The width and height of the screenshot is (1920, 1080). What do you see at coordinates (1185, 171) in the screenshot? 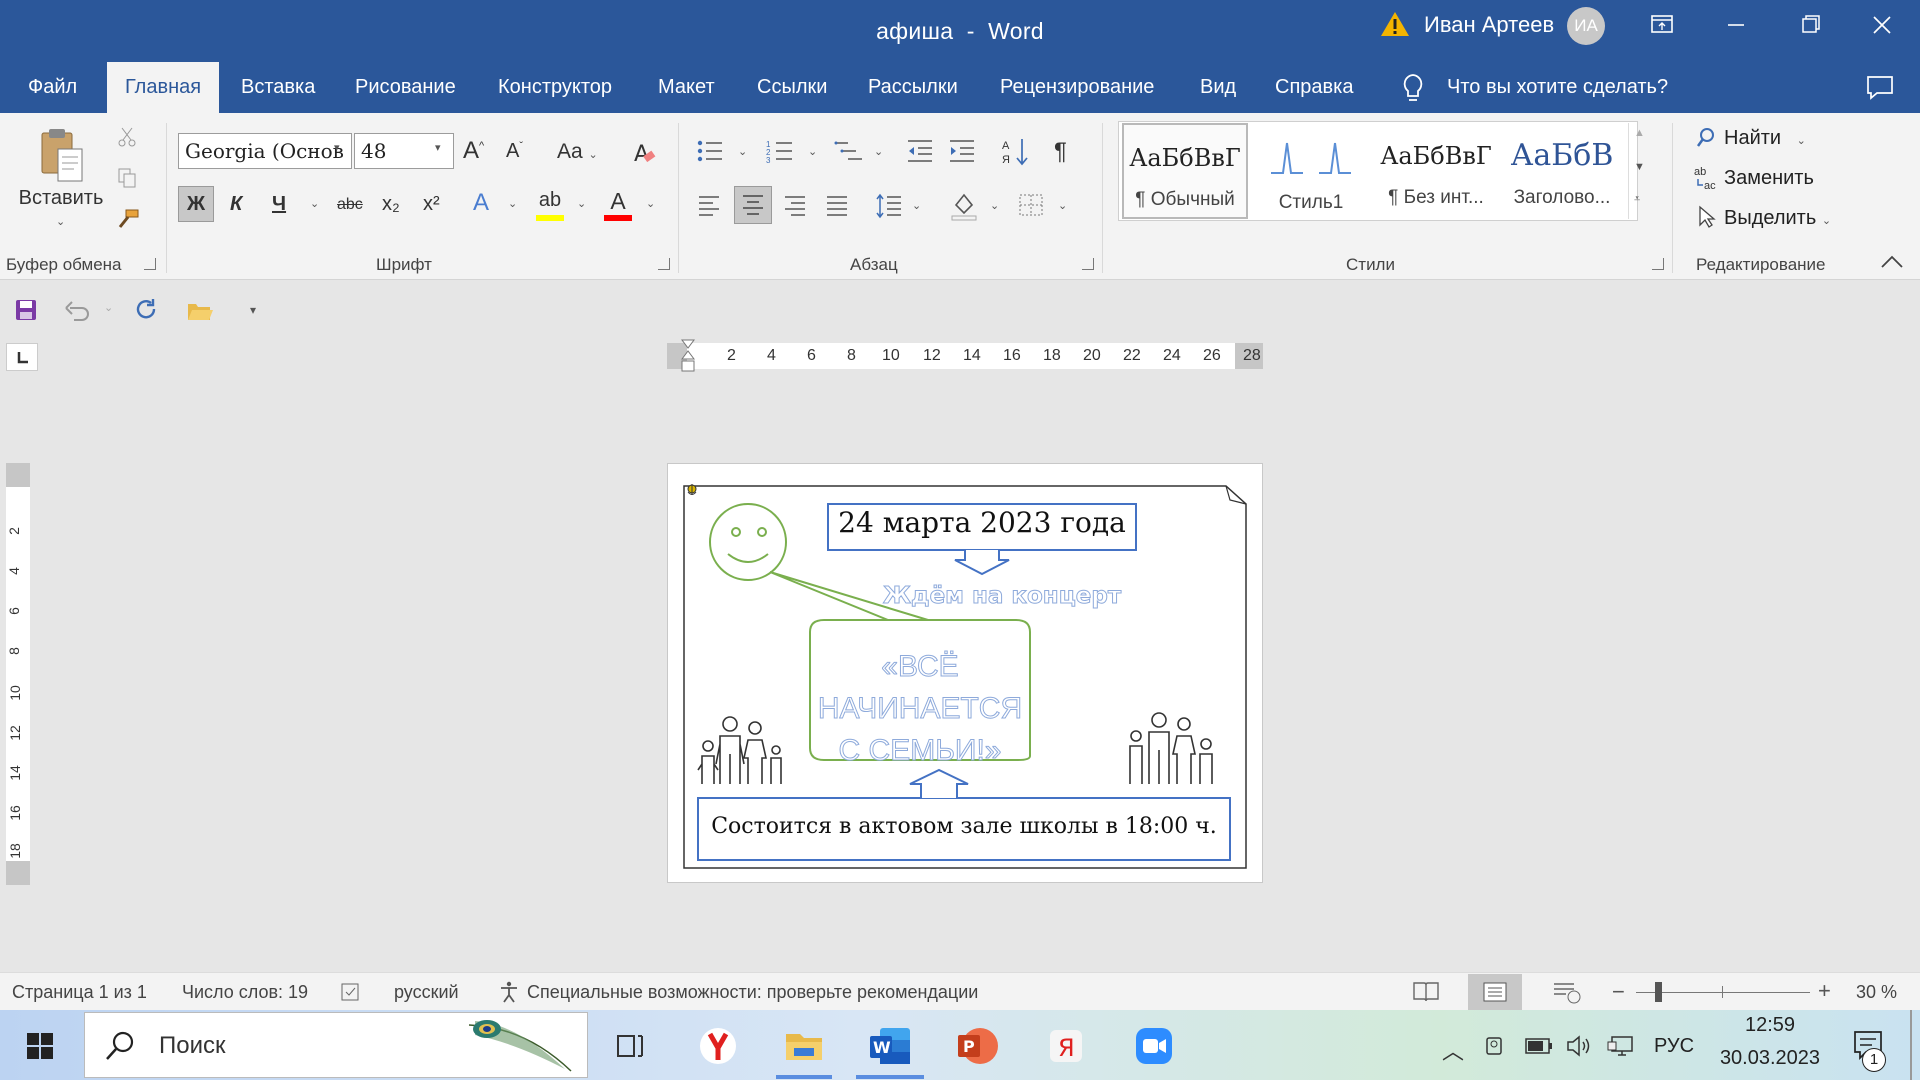
I see `style-normal: АаБбВвГ ¶ Обычный` at bounding box center [1185, 171].